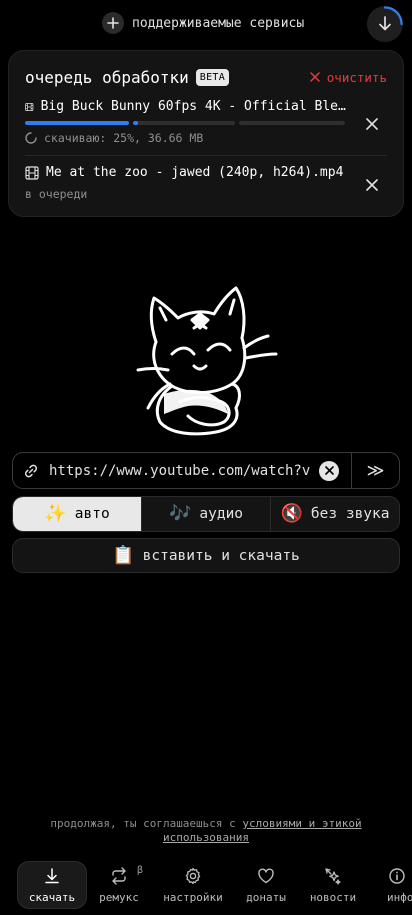  What do you see at coordinates (193, 897) in the screenshot?
I see `nav-label: настройки` at bounding box center [193, 897].